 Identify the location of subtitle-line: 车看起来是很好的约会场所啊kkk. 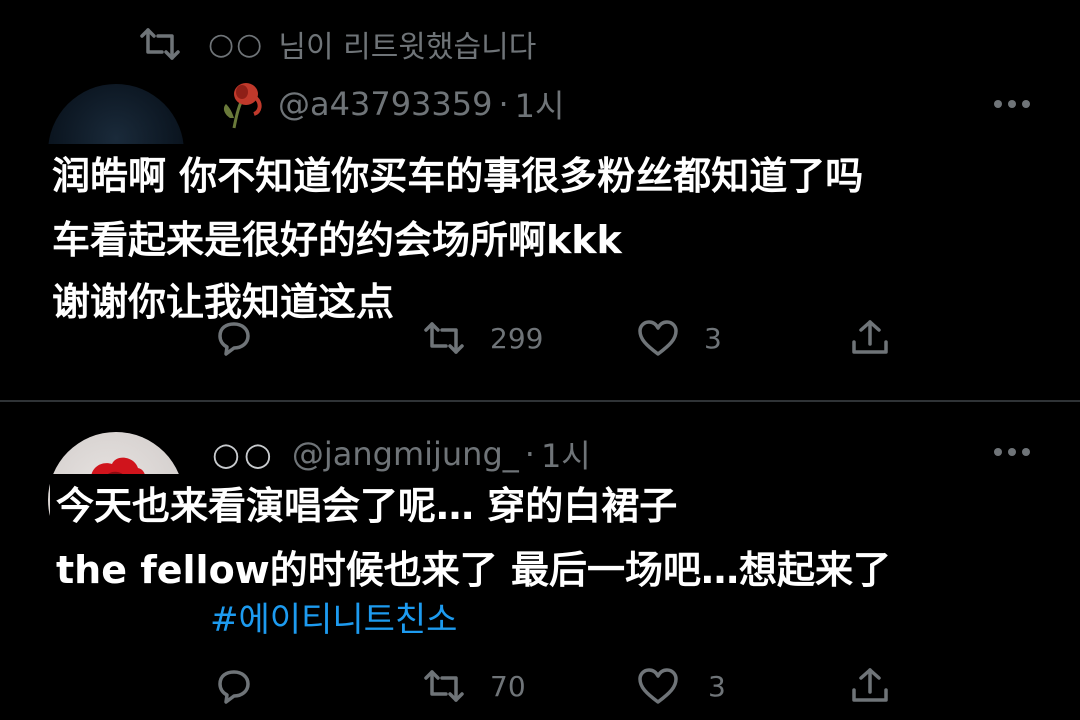
(337, 240).